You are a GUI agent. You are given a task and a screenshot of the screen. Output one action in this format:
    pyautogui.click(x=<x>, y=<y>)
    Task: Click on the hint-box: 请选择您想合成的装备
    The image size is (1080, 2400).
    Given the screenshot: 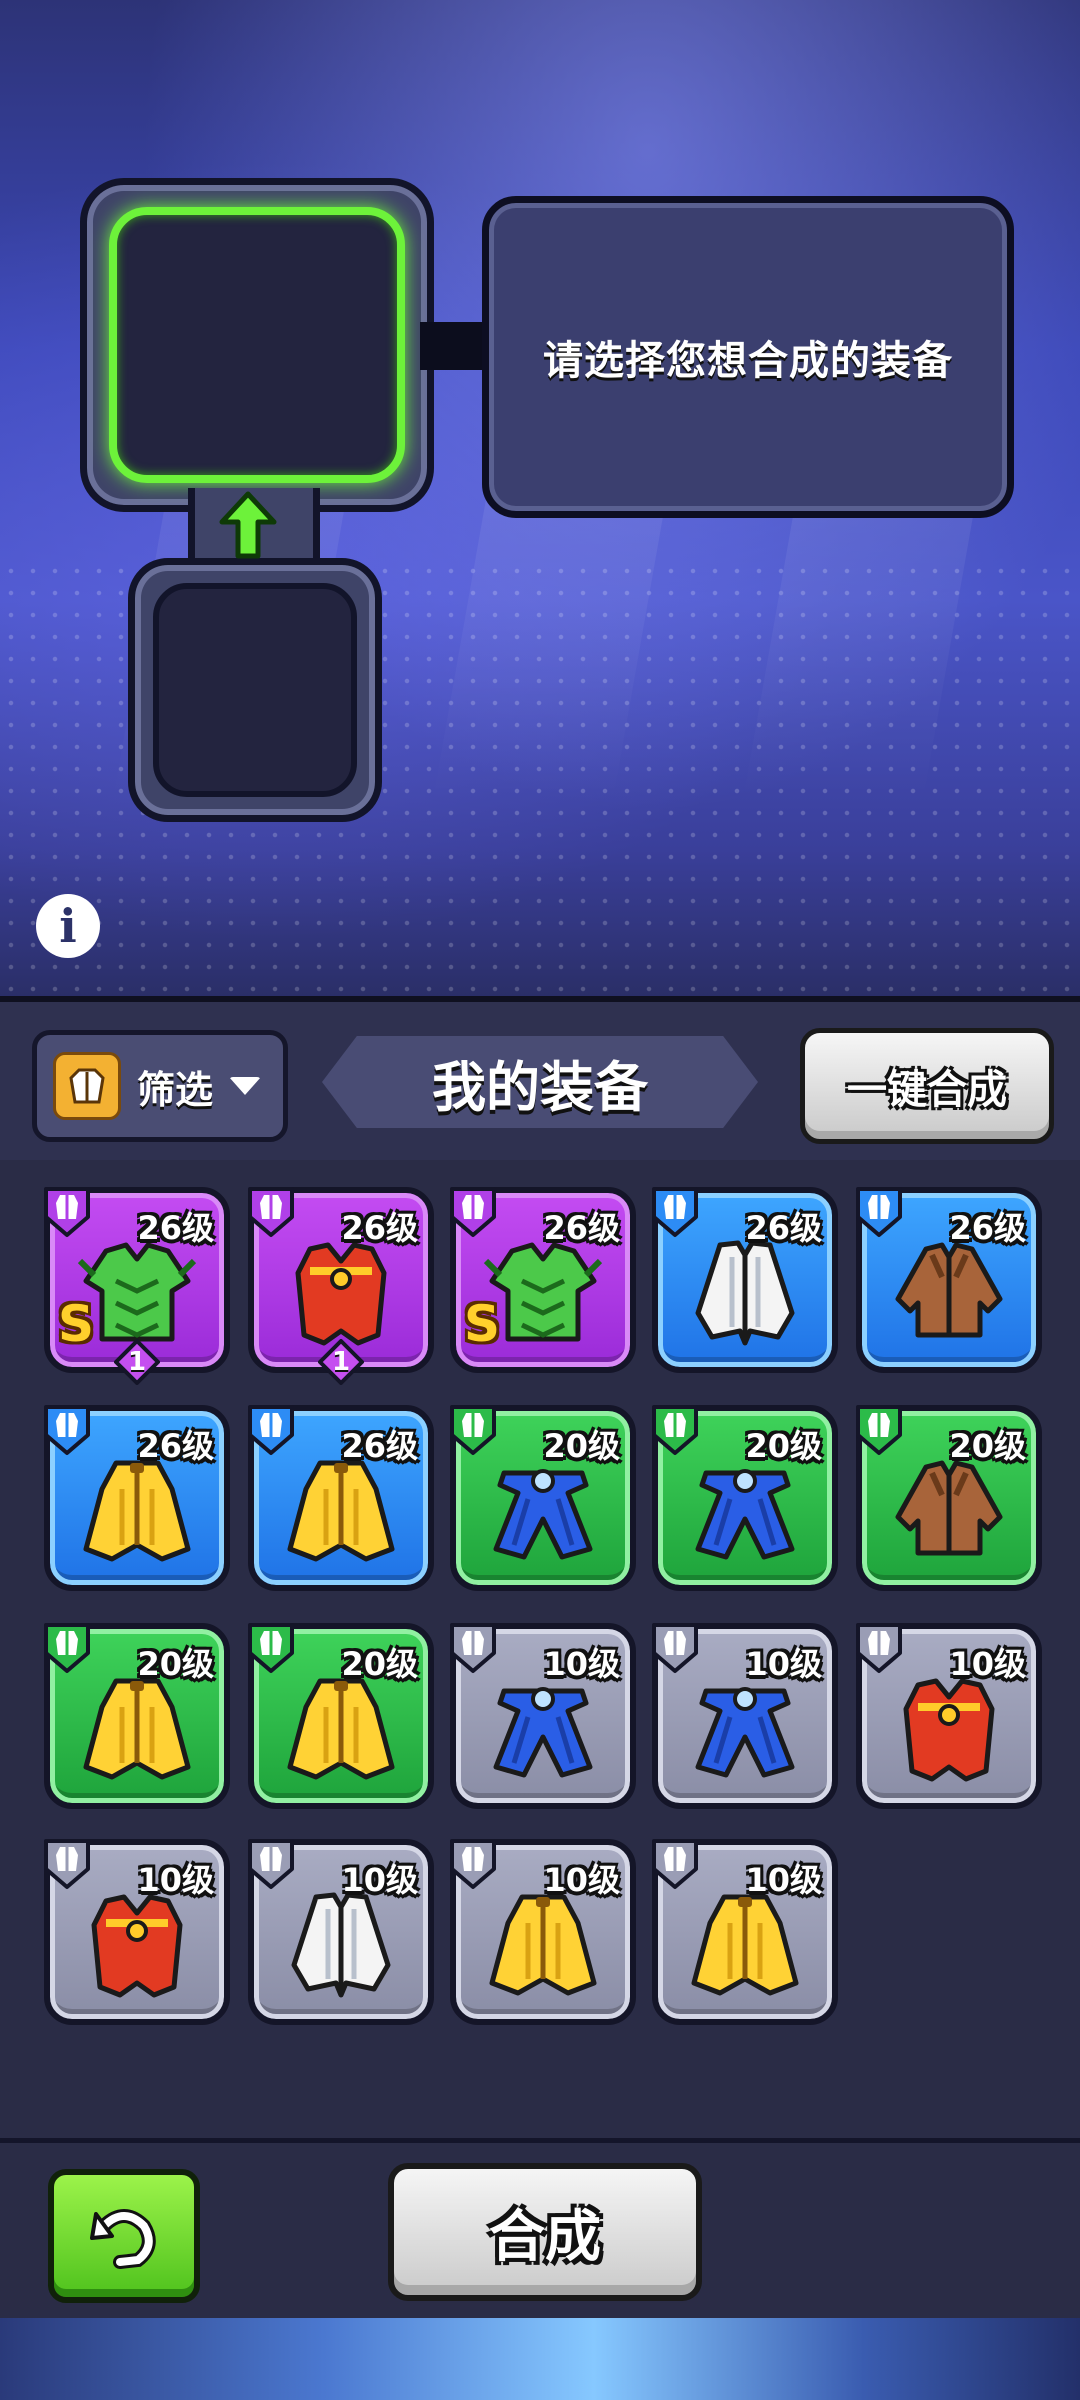 What is the action you would take?
    pyautogui.click(x=748, y=357)
    